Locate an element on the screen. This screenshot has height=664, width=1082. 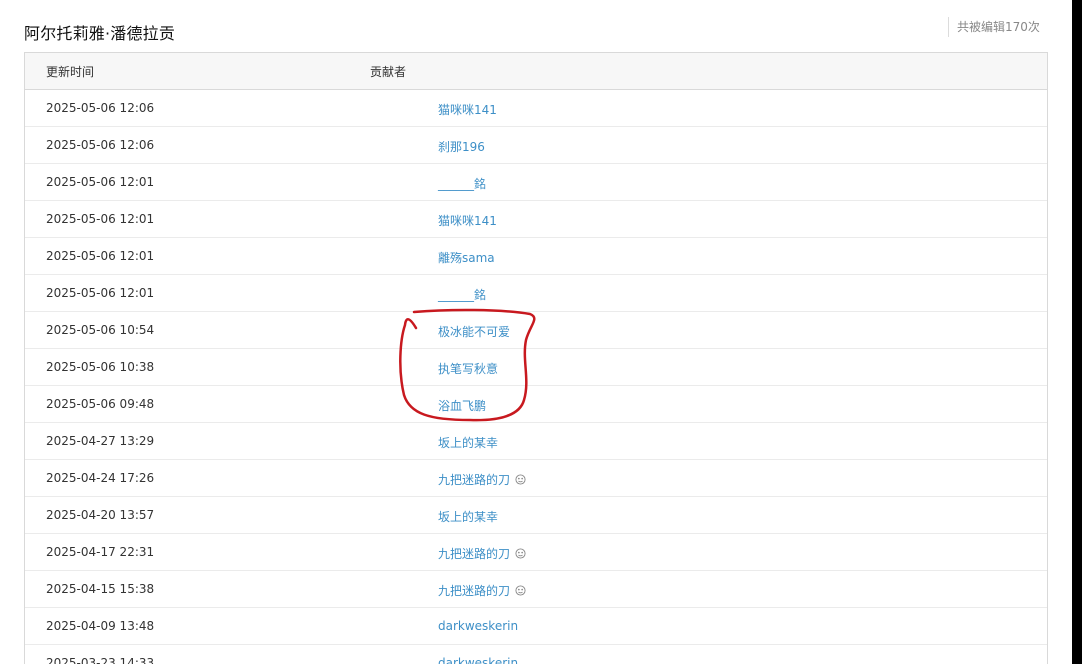
table-row: 2025-04-20 13:57 坂上的某幸 is located at coordinates (536, 515).